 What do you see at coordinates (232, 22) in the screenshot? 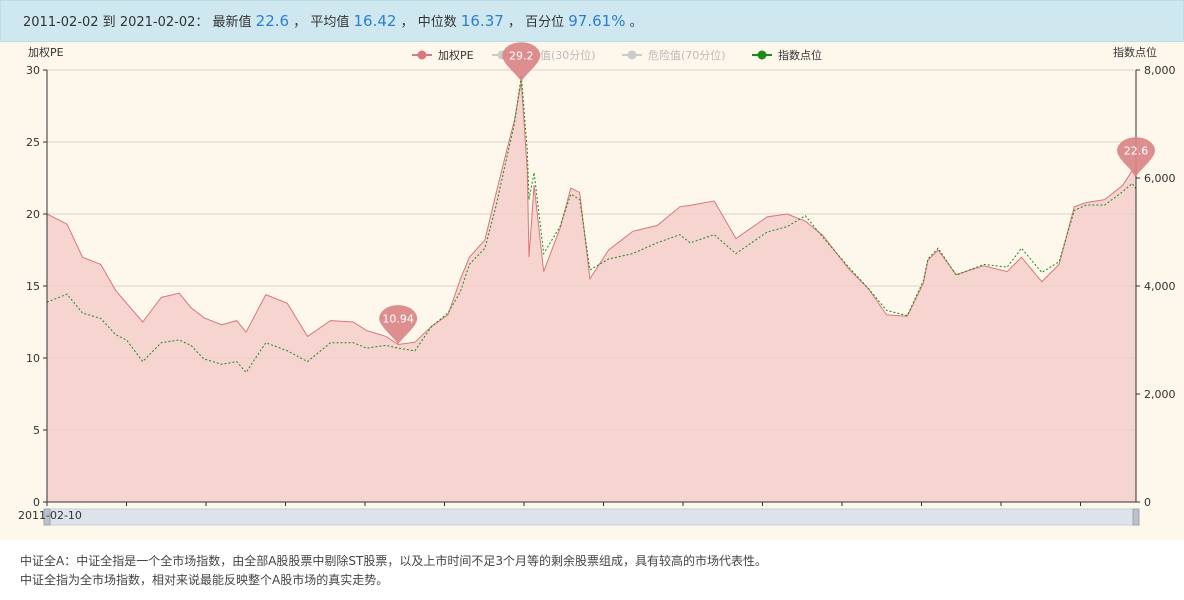
I see `latest-label: 最新值` at bounding box center [232, 22].